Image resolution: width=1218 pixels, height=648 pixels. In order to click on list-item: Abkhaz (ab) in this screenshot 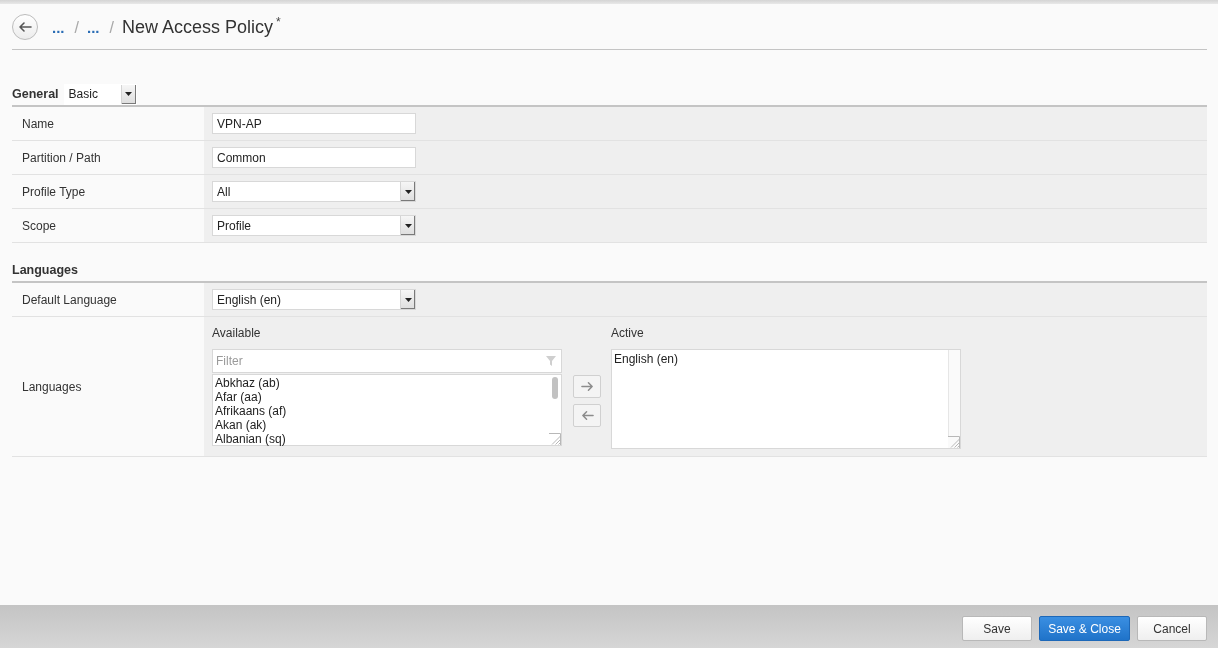, I will do `click(382, 383)`.